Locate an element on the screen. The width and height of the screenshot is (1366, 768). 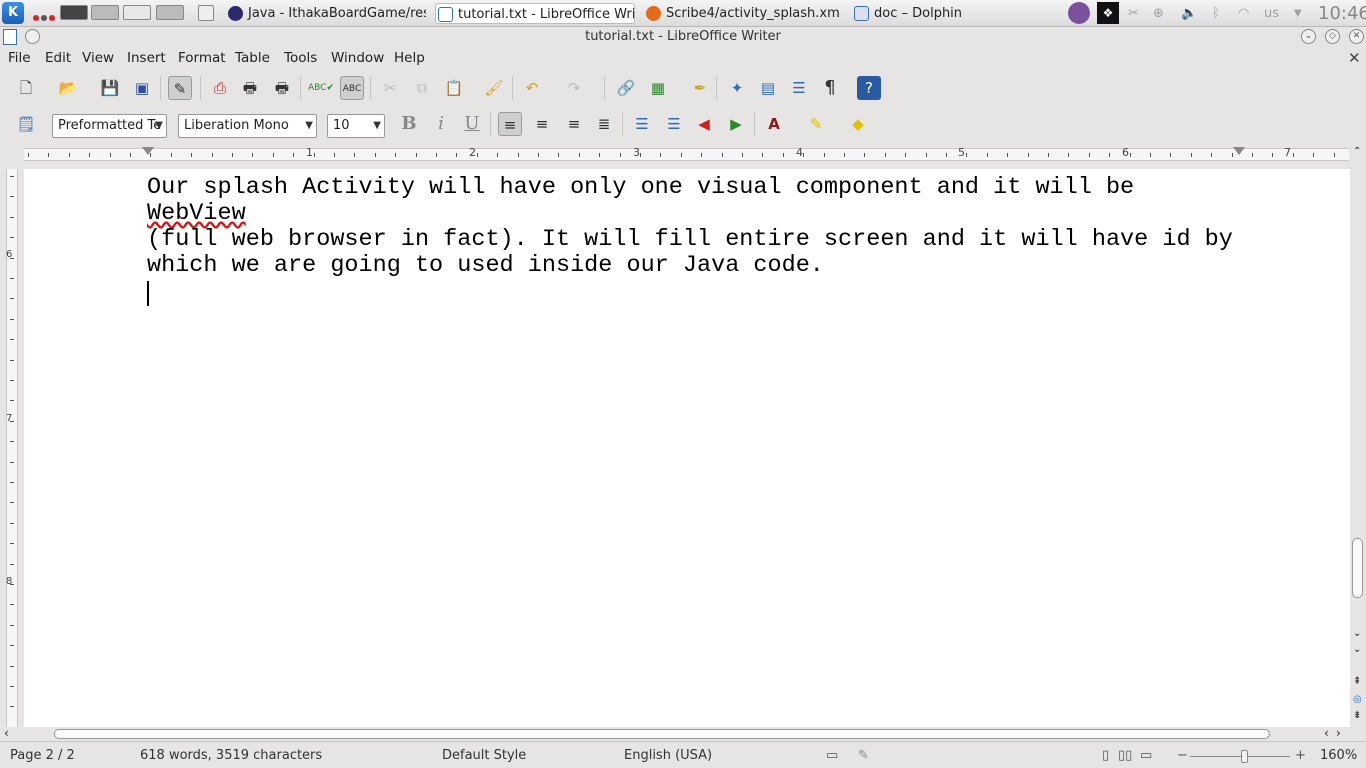
navigation-icon: ◎ is located at coordinates (1357, 699).